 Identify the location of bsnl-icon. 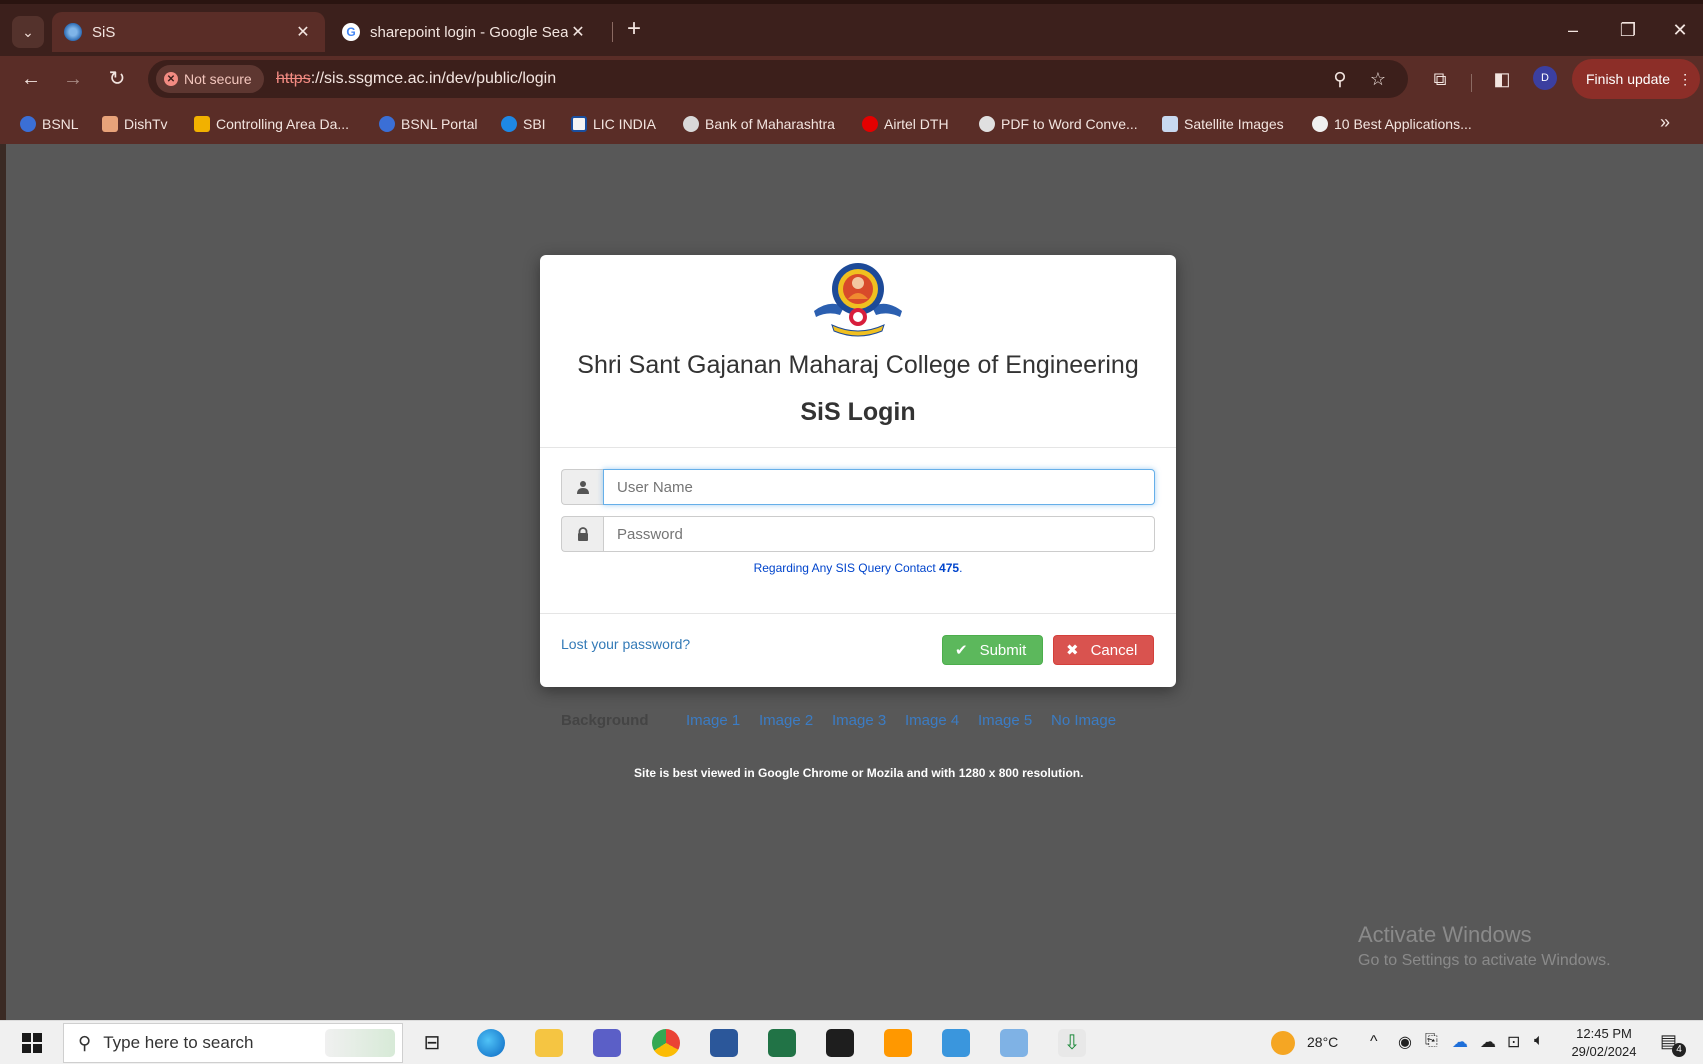
(28, 124).